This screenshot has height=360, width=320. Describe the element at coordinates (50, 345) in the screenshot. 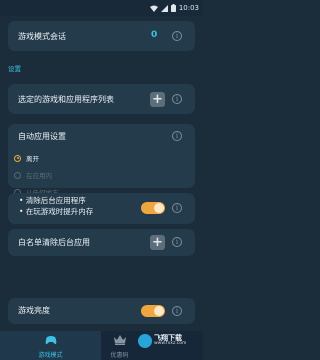

I see `tab-game-mode: 游戏模式` at that location.